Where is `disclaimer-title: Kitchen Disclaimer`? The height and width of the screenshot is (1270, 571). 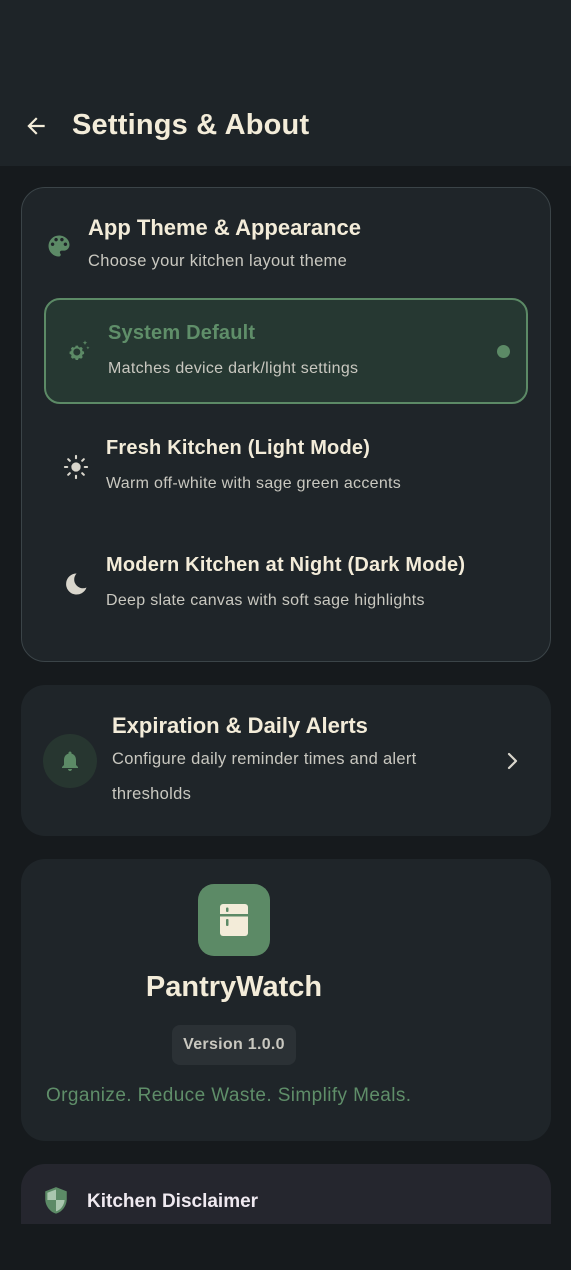 disclaimer-title: Kitchen Disclaimer is located at coordinates (173, 1201).